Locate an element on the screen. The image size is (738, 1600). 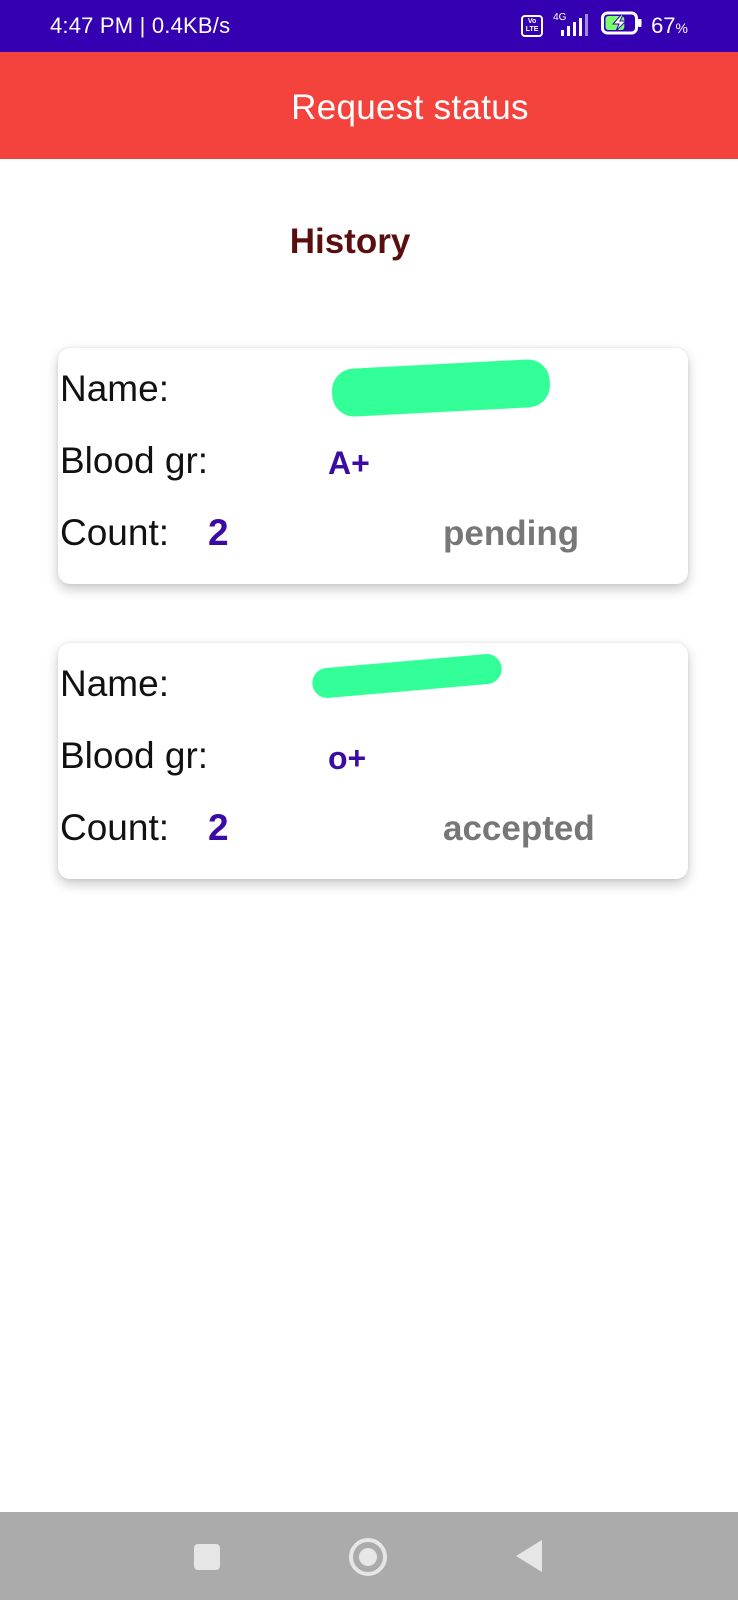
request-card: Name: Blood gr: o+ Count: 2 accepted is located at coordinates (373, 761).